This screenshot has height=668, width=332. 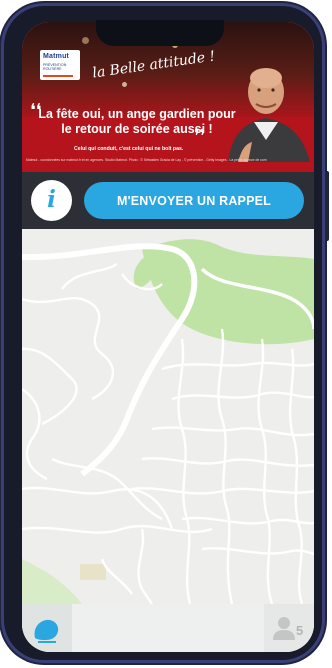 What do you see at coordinates (194, 200) in the screenshot?
I see `send-reminder-button: M'ENVOYER UN RAPPEL` at bounding box center [194, 200].